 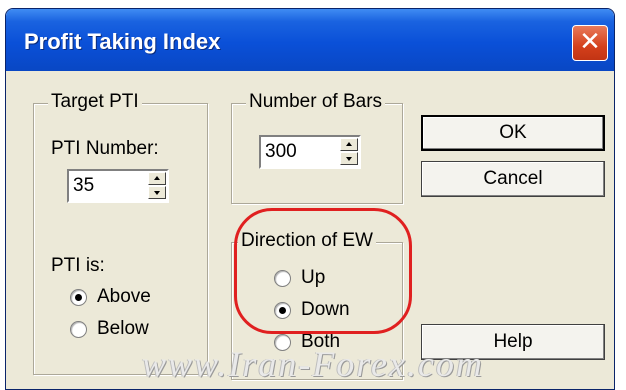 I want to click on ok-button: OK, so click(x=513, y=133).